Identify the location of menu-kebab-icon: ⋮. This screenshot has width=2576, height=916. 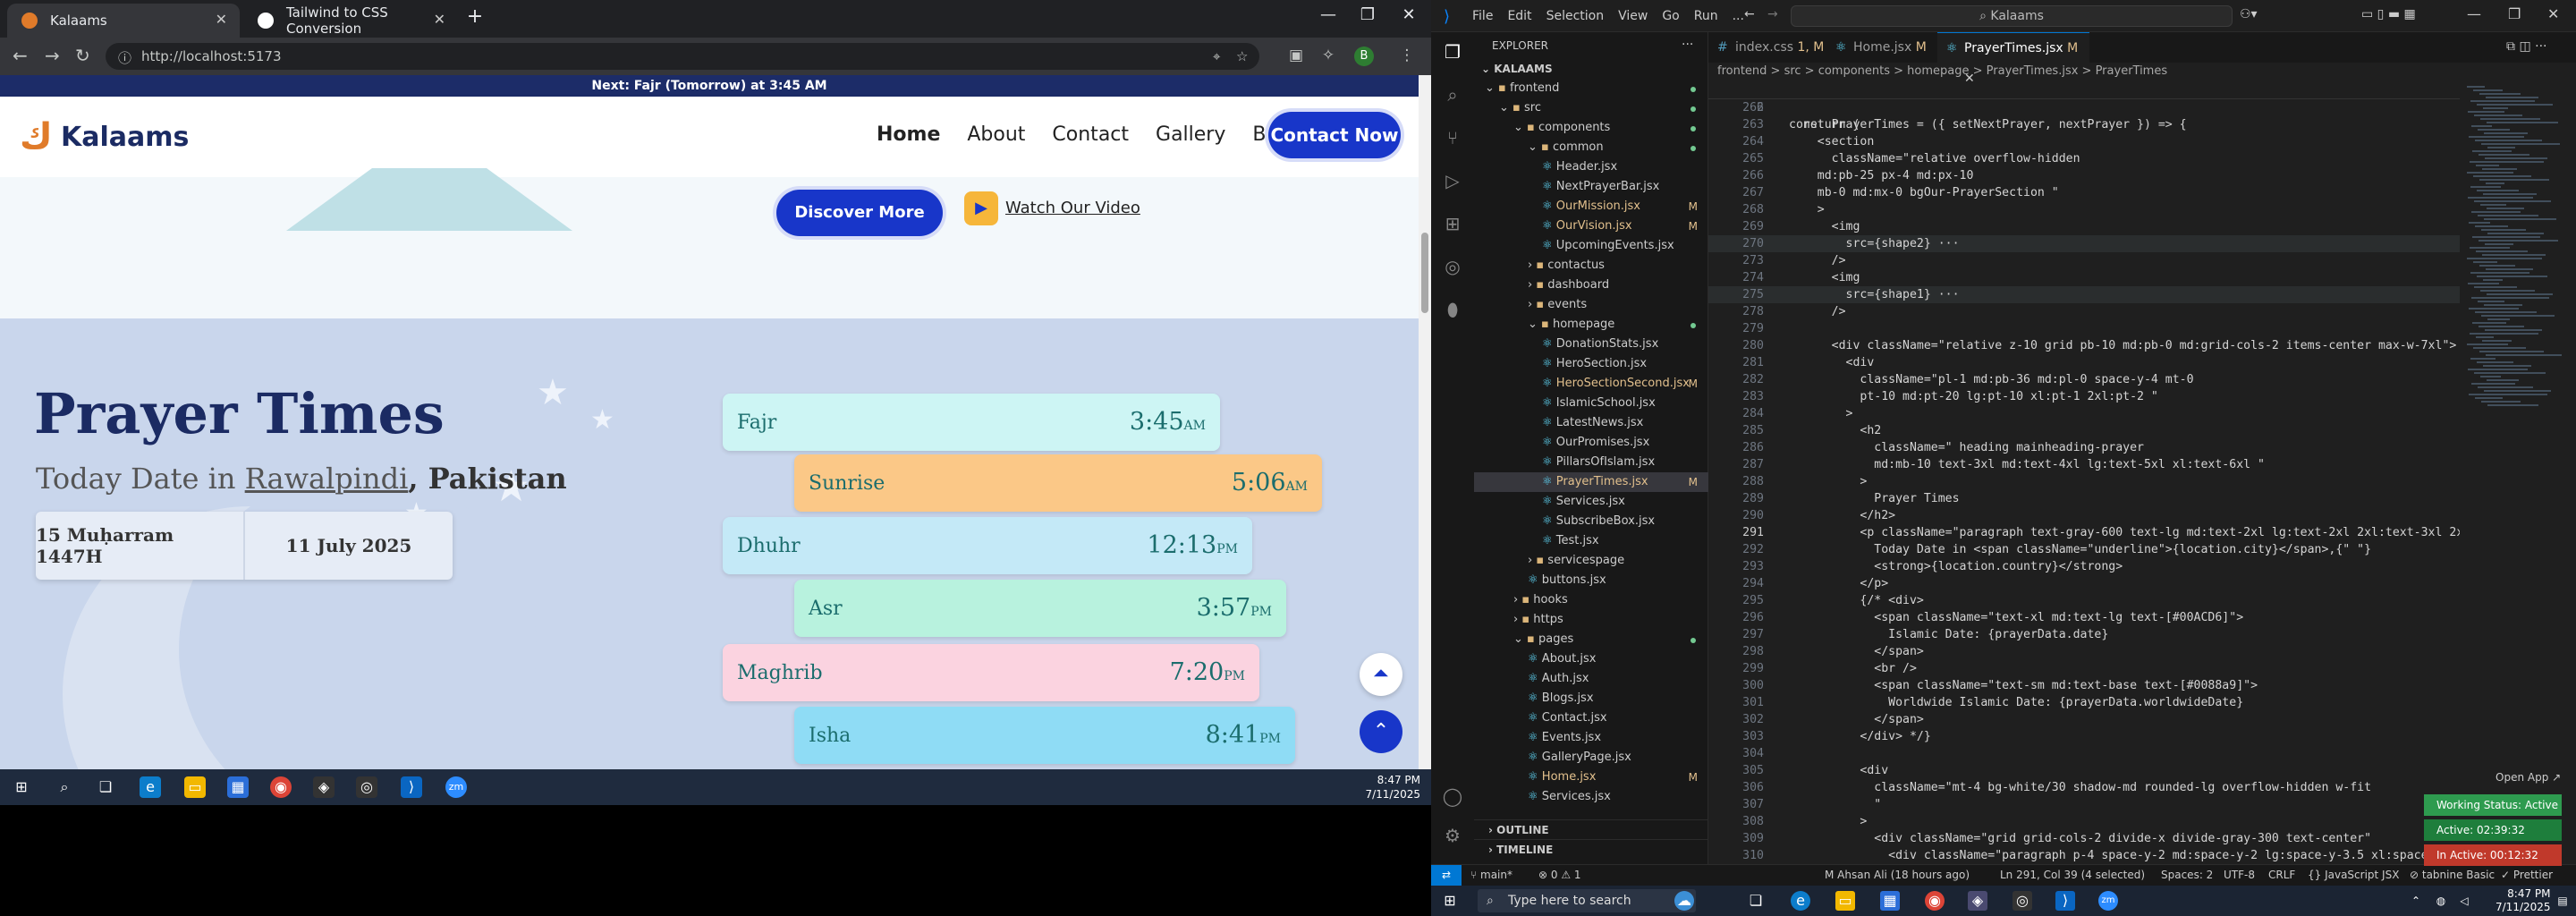
(1407, 56).